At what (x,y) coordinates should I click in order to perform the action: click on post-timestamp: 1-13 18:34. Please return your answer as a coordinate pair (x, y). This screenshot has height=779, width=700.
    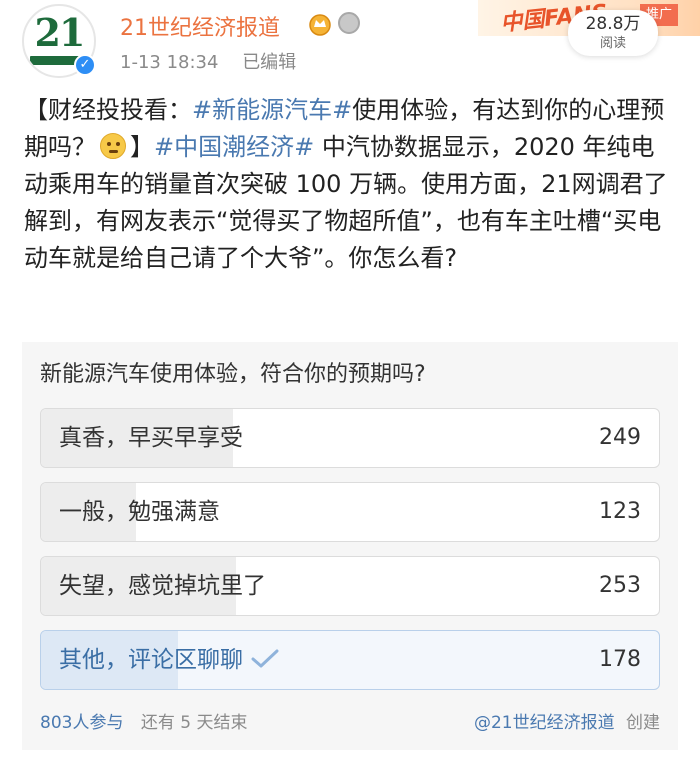
    Looking at the image, I should click on (169, 62).